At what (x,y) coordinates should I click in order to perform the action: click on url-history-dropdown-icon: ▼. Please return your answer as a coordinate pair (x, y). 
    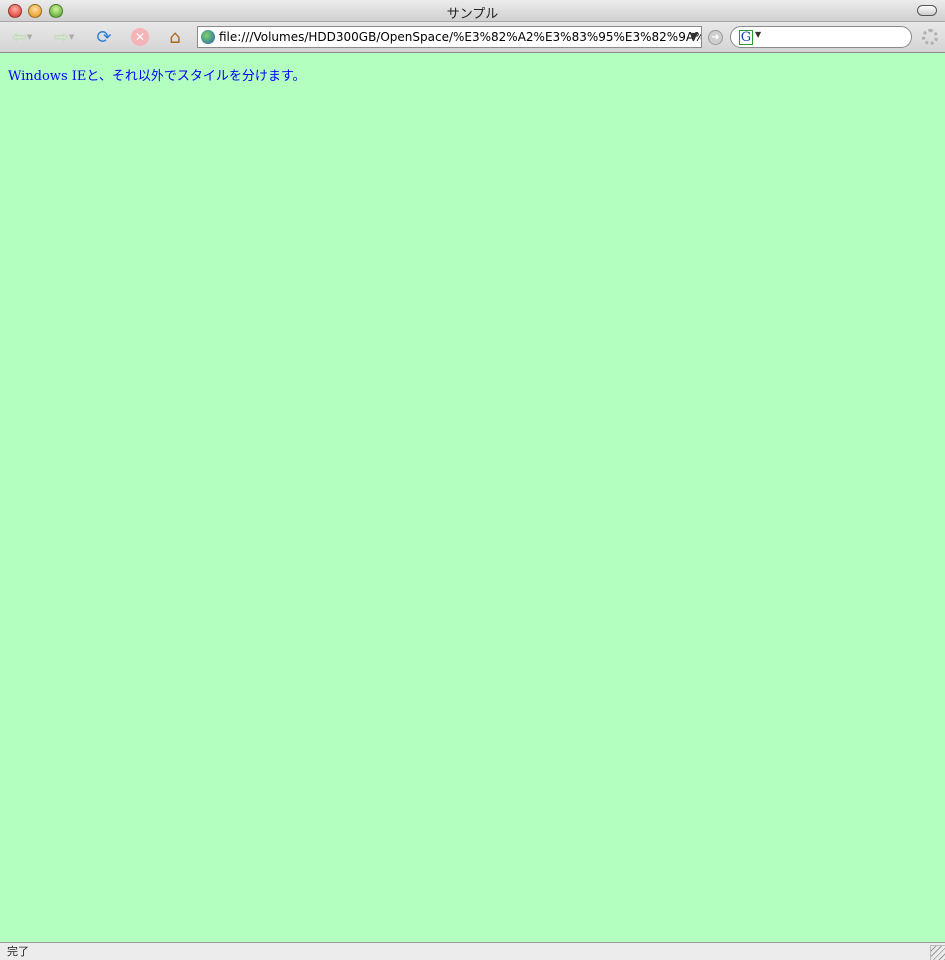
    Looking at the image, I should click on (694, 36).